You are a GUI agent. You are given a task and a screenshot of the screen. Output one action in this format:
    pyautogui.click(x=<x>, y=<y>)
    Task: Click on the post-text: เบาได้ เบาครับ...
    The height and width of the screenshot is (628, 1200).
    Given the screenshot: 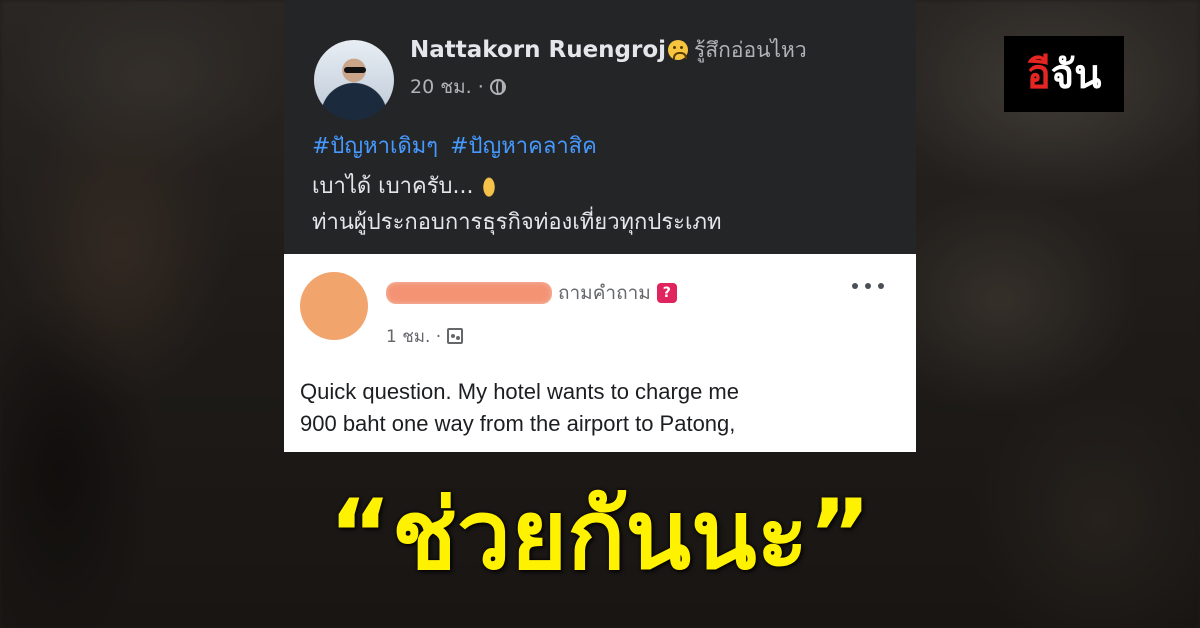 What is the action you would take?
    pyautogui.click(x=393, y=186)
    